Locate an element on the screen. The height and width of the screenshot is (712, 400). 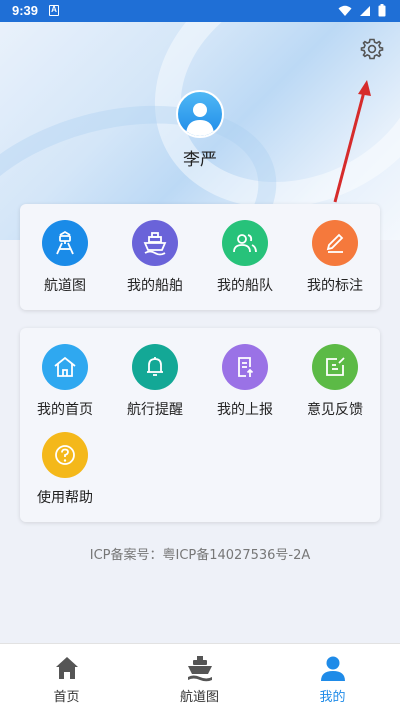
tab-label: 我的 is located at coordinates (332, 697).